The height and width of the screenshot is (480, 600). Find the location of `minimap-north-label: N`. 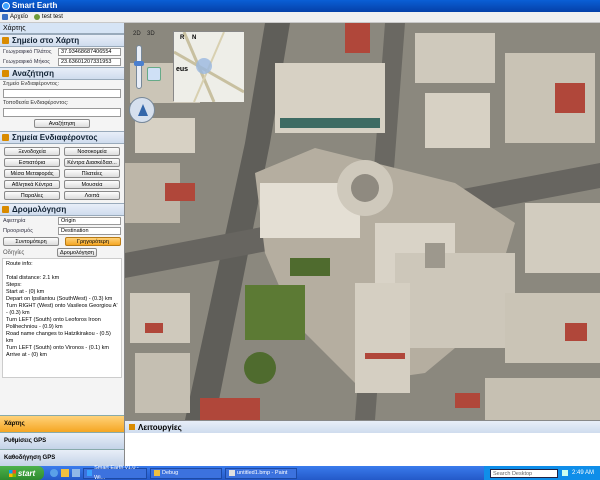

minimap-north-label: N is located at coordinates (194, 38).